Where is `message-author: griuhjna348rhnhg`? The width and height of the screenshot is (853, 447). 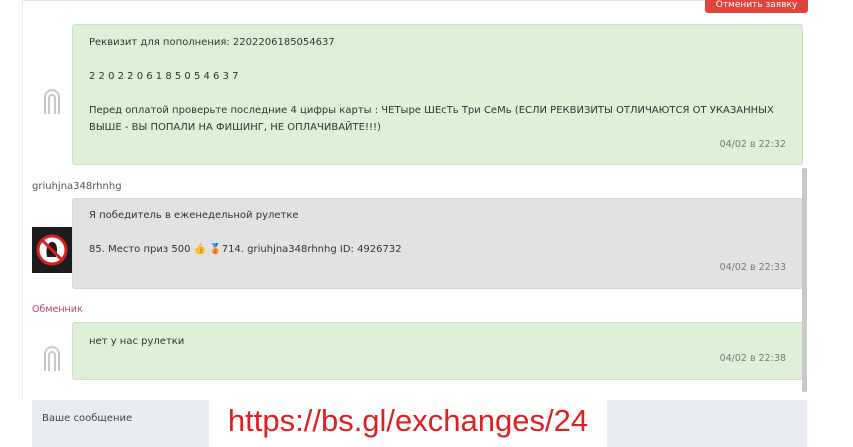 message-author: griuhjna348rhnhg is located at coordinates (77, 186).